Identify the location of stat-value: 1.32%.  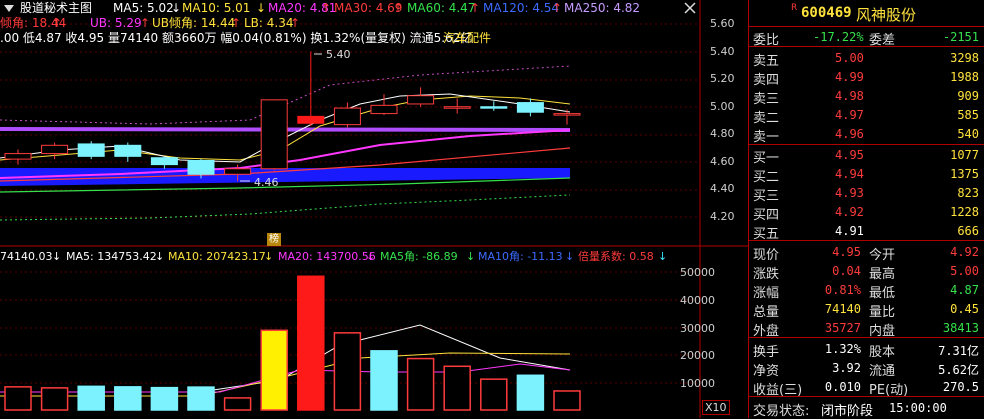
(842, 349).